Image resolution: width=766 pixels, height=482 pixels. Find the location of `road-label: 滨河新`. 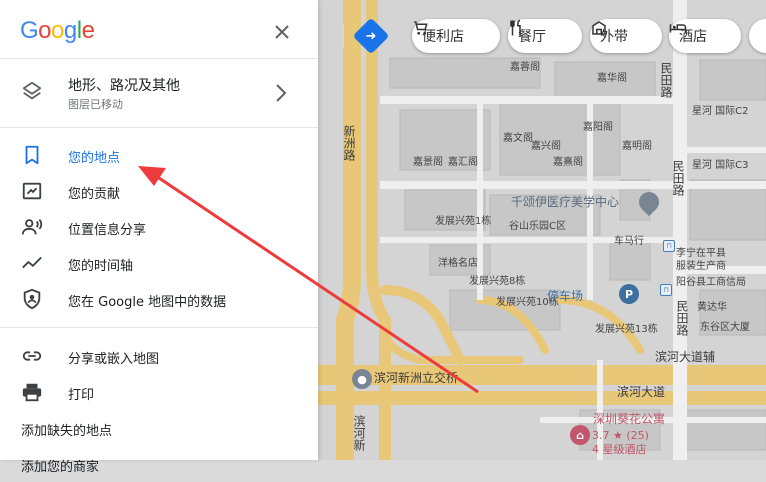

road-label: 滨河新 is located at coordinates (359, 433).